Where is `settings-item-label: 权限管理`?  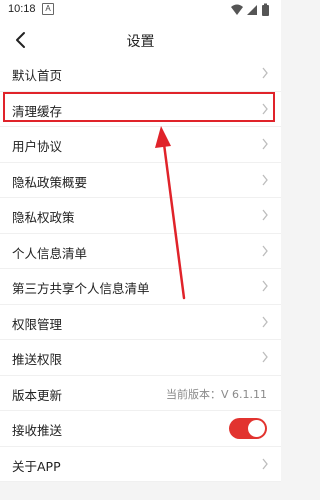 settings-item-label: 权限管理 is located at coordinates (37, 324).